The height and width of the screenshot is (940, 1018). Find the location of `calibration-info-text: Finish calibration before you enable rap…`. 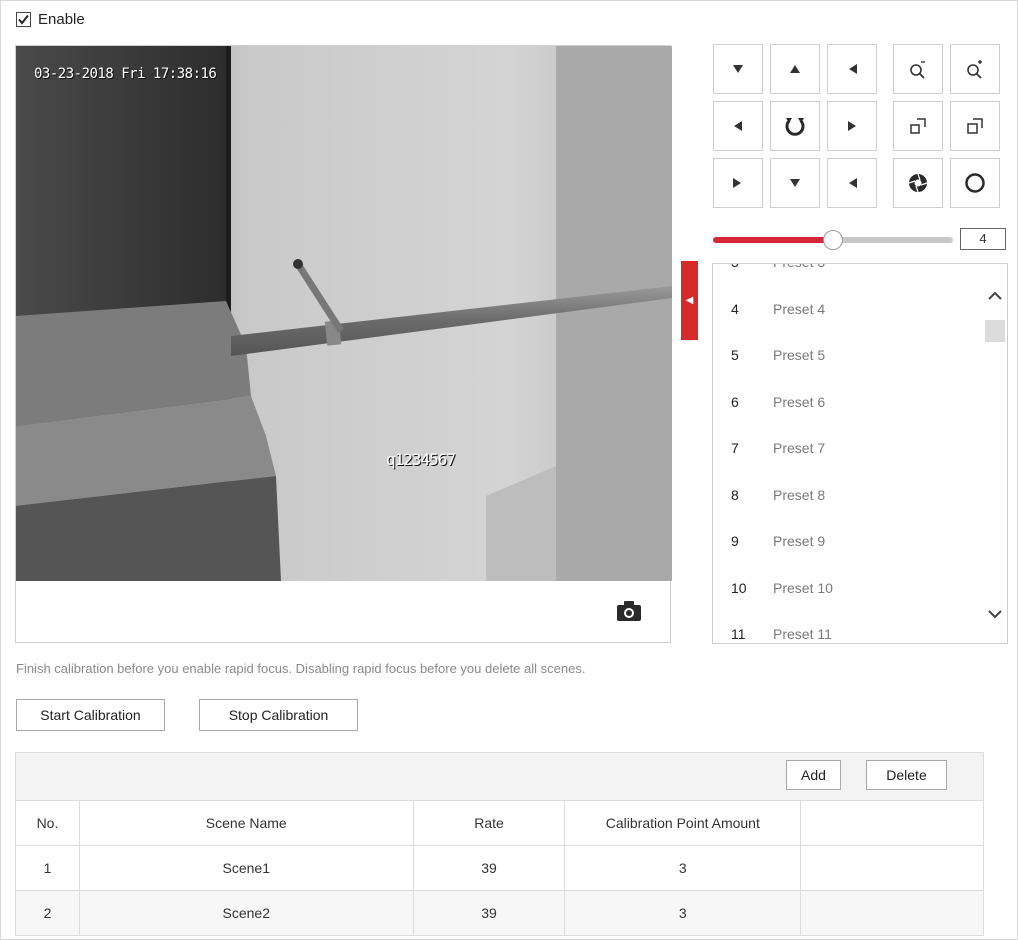

calibration-info-text: Finish calibration before you enable rap… is located at coordinates (301, 668).